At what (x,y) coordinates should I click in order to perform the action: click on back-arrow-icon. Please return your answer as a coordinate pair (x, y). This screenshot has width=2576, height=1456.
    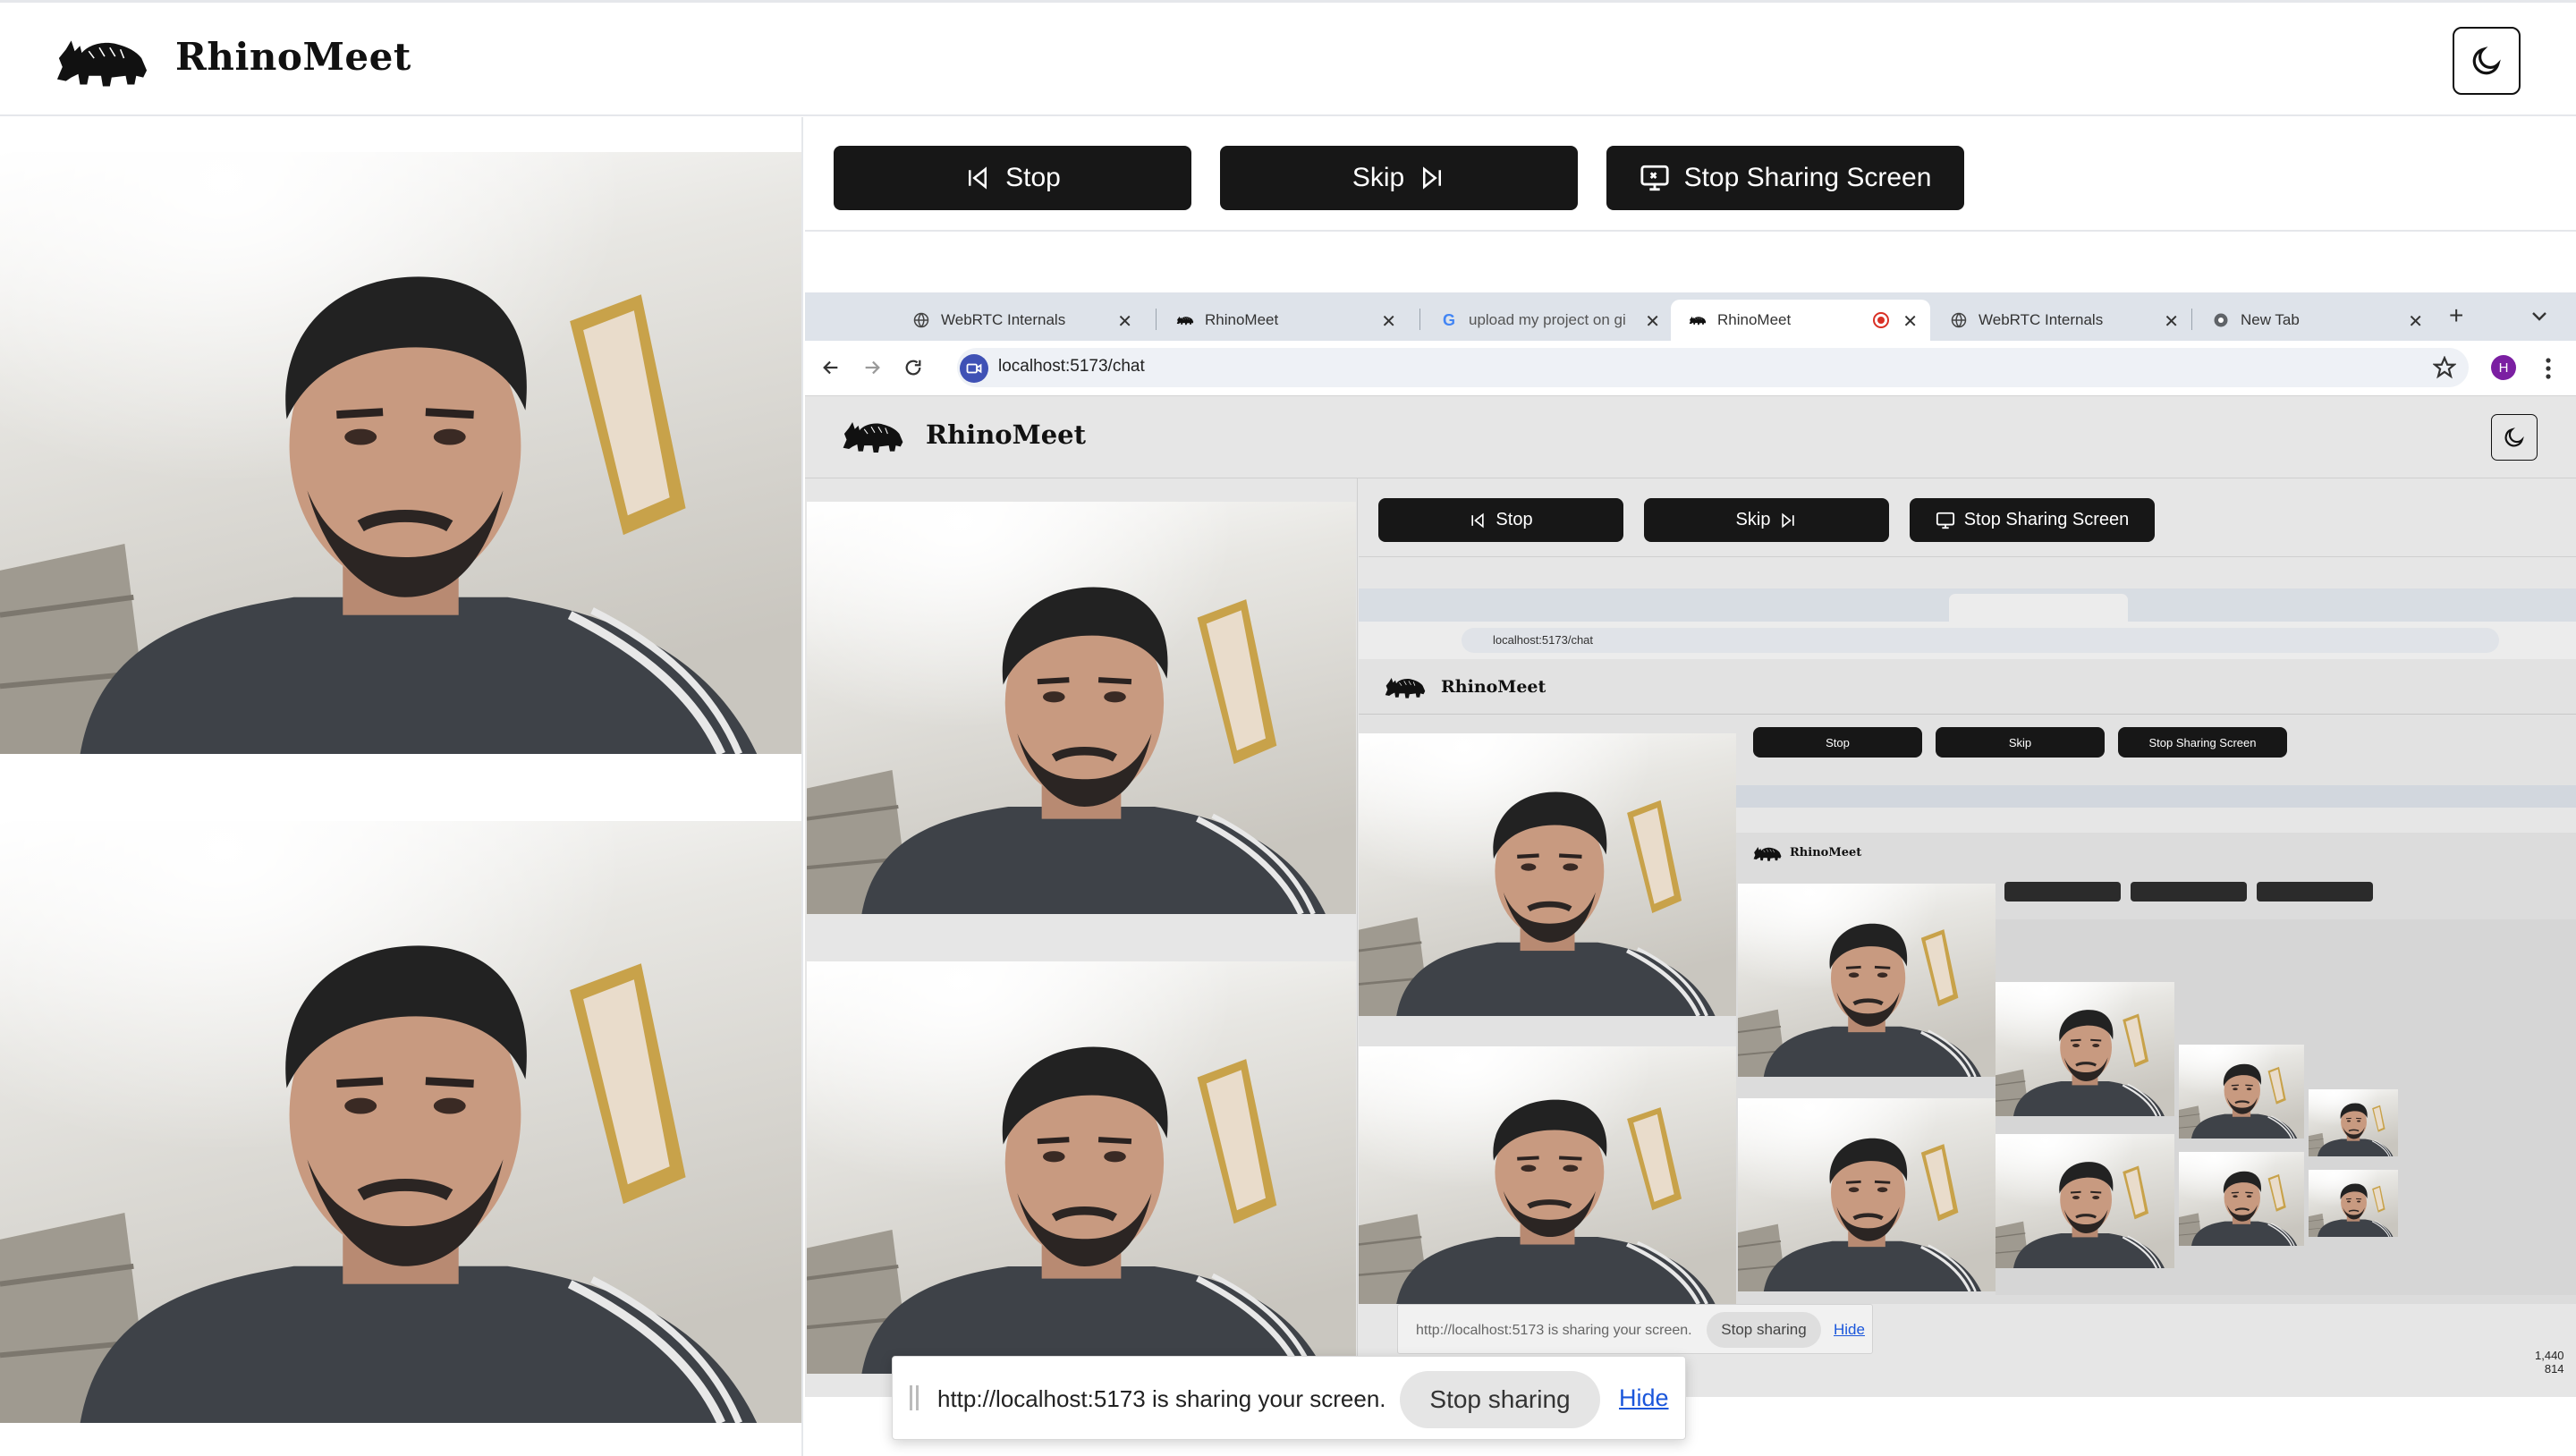
    Looking at the image, I should click on (831, 370).